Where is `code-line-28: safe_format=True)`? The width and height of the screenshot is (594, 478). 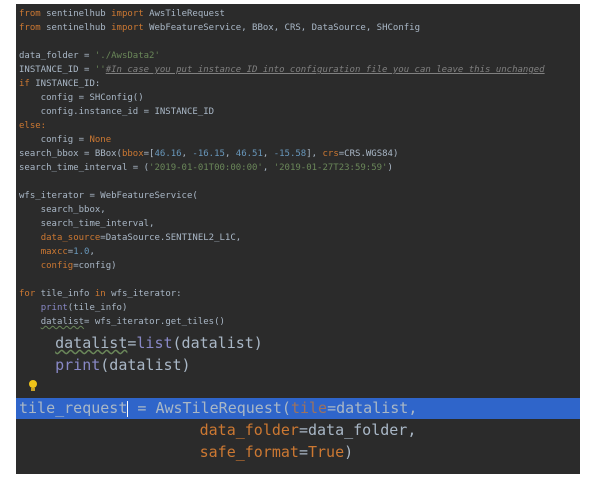 code-line-28: safe_format=True) is located at coordinates (298, 452).